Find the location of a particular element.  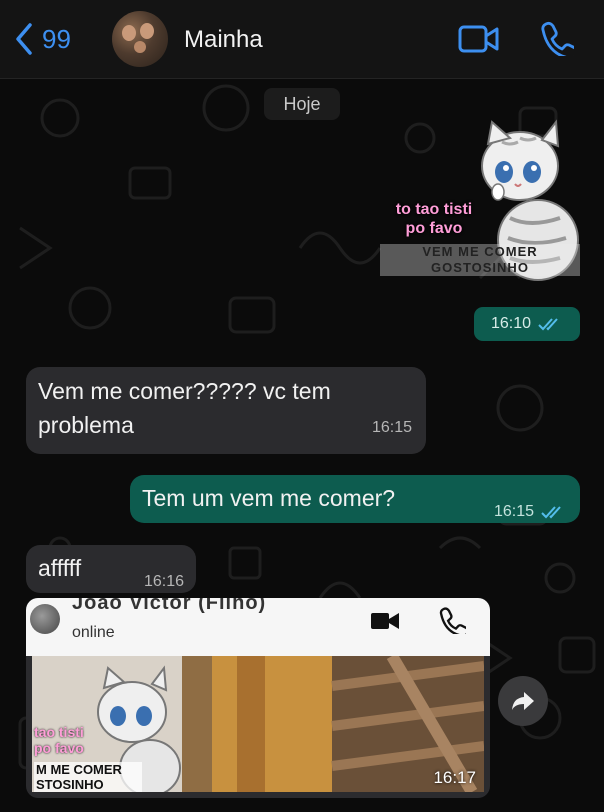

back-button: 99 is located at coordinates (41, 39).